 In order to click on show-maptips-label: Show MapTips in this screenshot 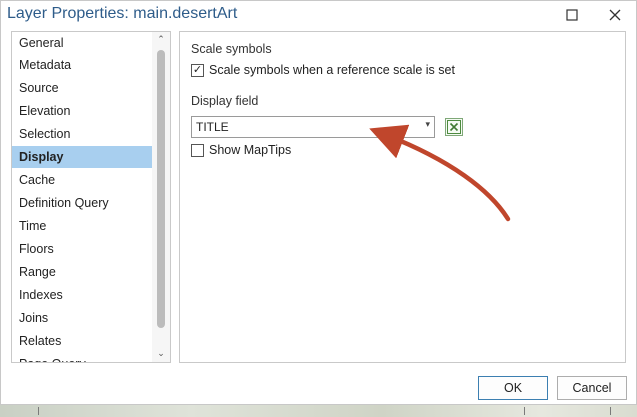, I will do `click(250, 150)`.